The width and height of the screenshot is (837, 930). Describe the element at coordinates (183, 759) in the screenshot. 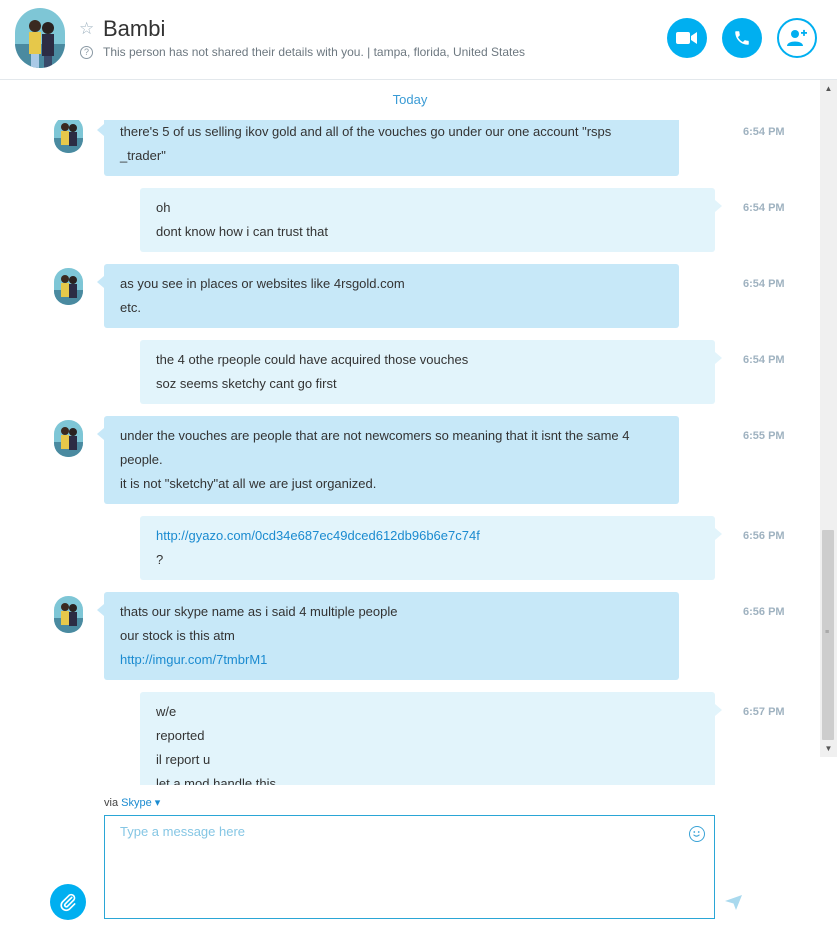

I see `message-text: il report u` at that location.